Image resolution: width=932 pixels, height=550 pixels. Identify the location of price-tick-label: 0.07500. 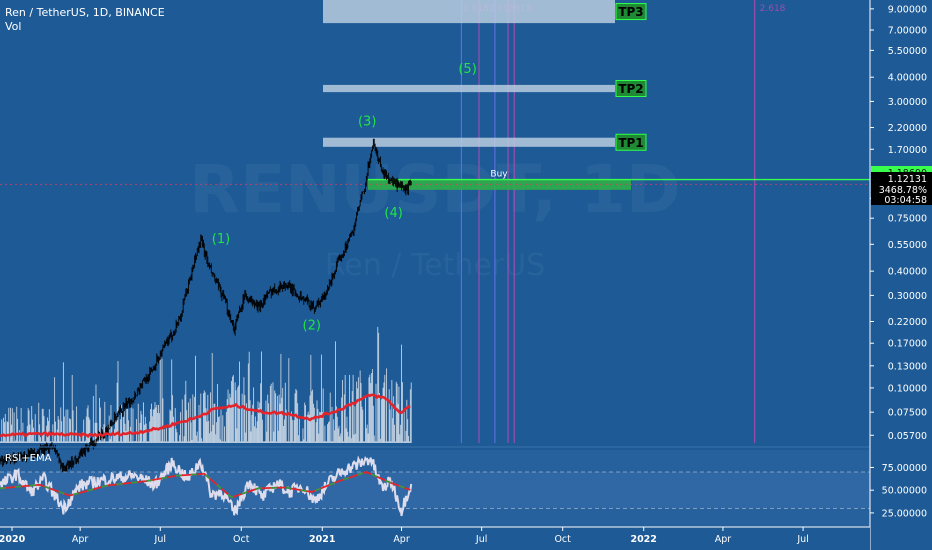
(907, 413).